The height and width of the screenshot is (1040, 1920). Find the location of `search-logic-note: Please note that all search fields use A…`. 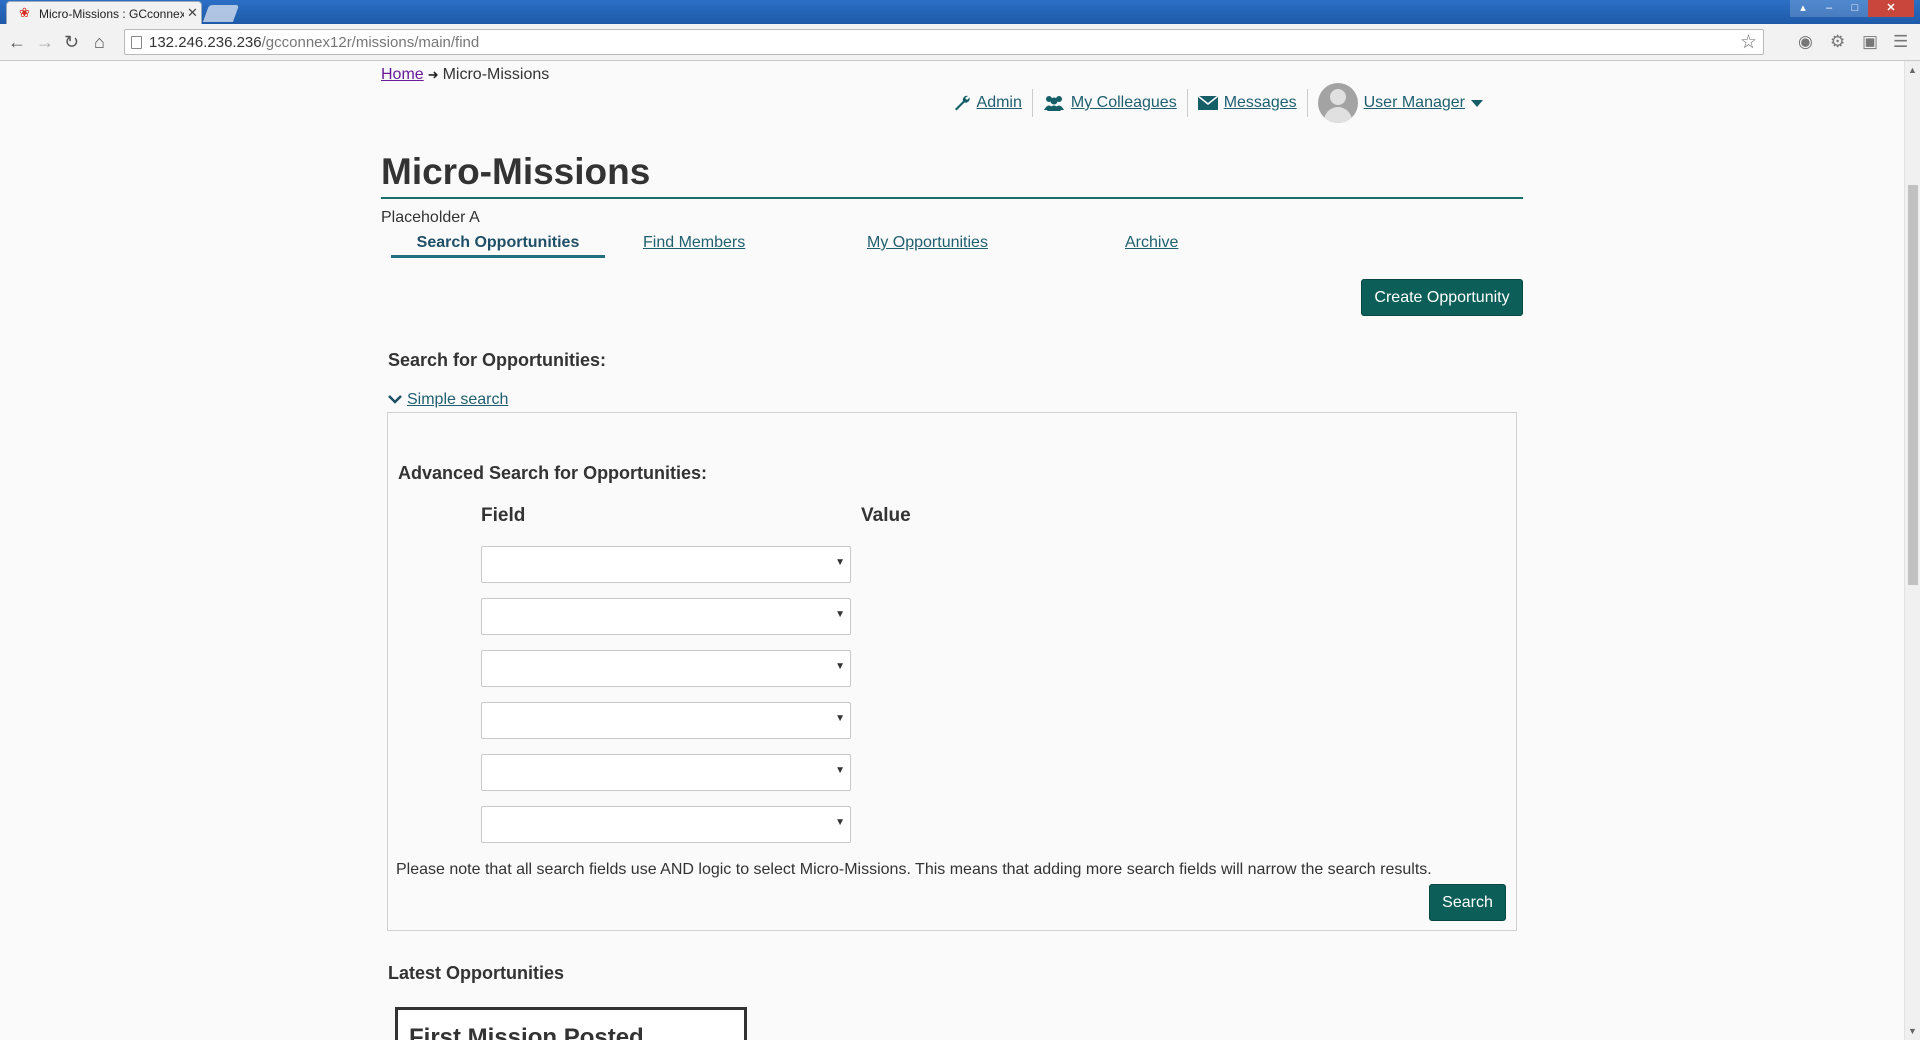

search-logic-note: Please note that all search fields use A… is located at coordinates (914, 869).